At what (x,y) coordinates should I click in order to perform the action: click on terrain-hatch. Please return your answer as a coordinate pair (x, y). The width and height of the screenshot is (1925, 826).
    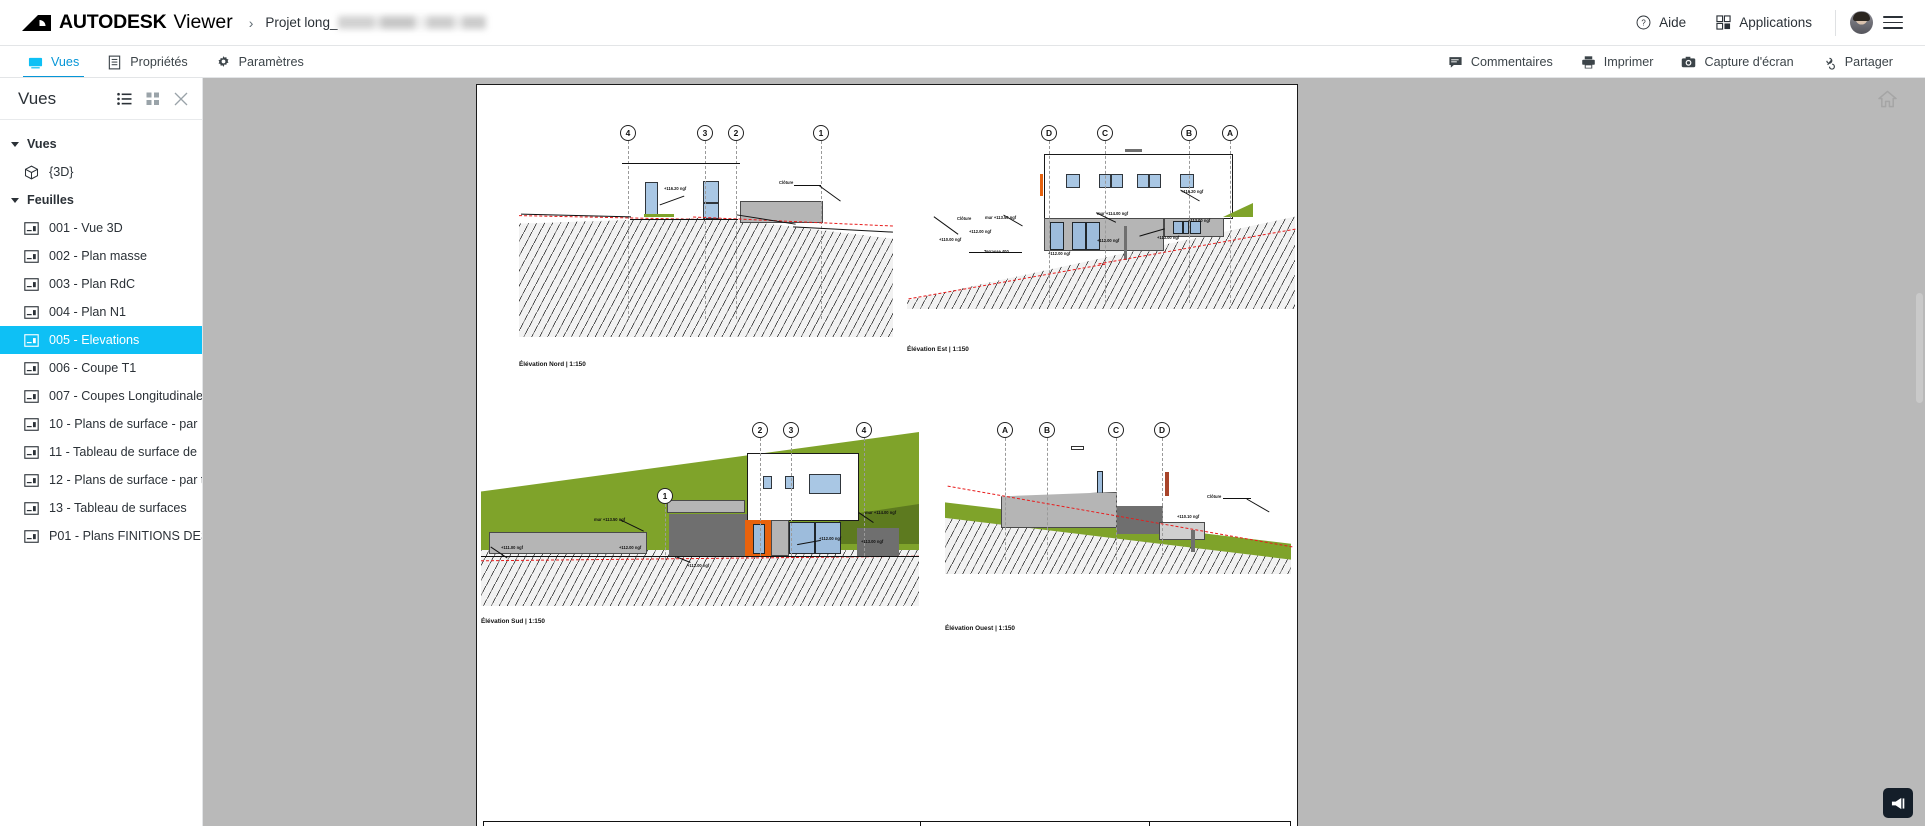
    Looking at the image, I should click on (706, 277).